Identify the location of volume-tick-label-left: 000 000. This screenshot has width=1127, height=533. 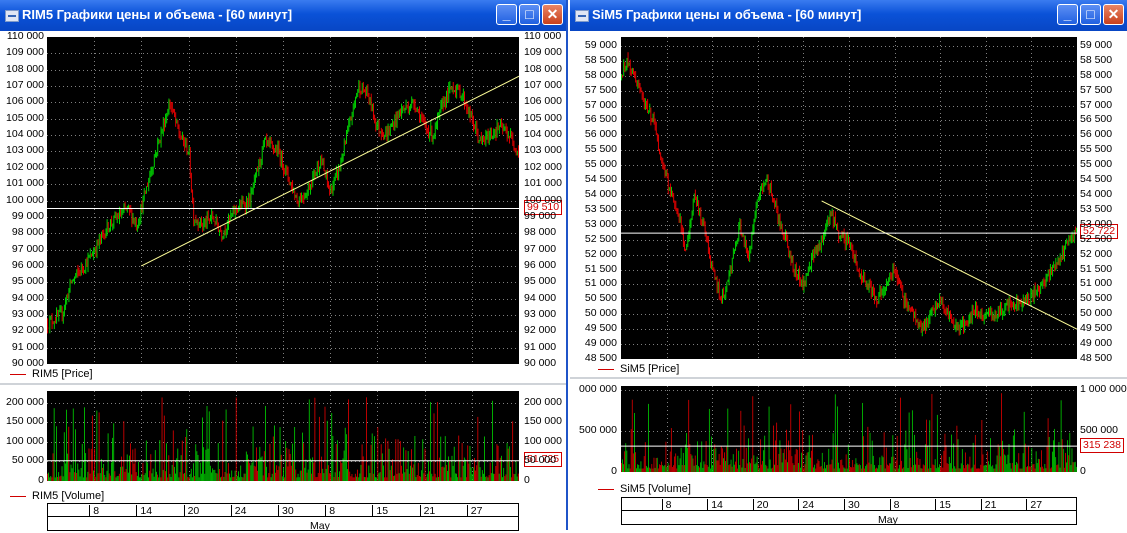
(598, 389).